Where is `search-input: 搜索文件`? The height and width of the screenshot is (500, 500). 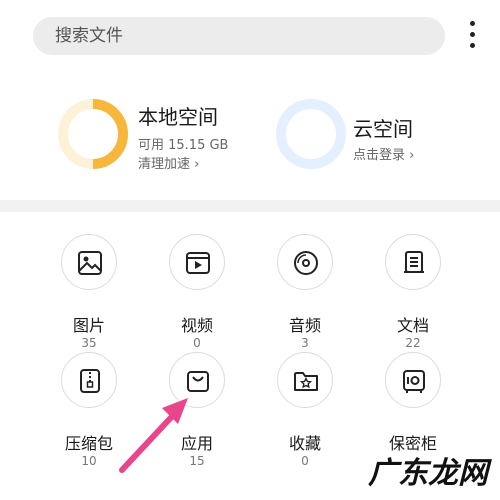 search-input: 搜索文件 is located at coordinates (89, 36).